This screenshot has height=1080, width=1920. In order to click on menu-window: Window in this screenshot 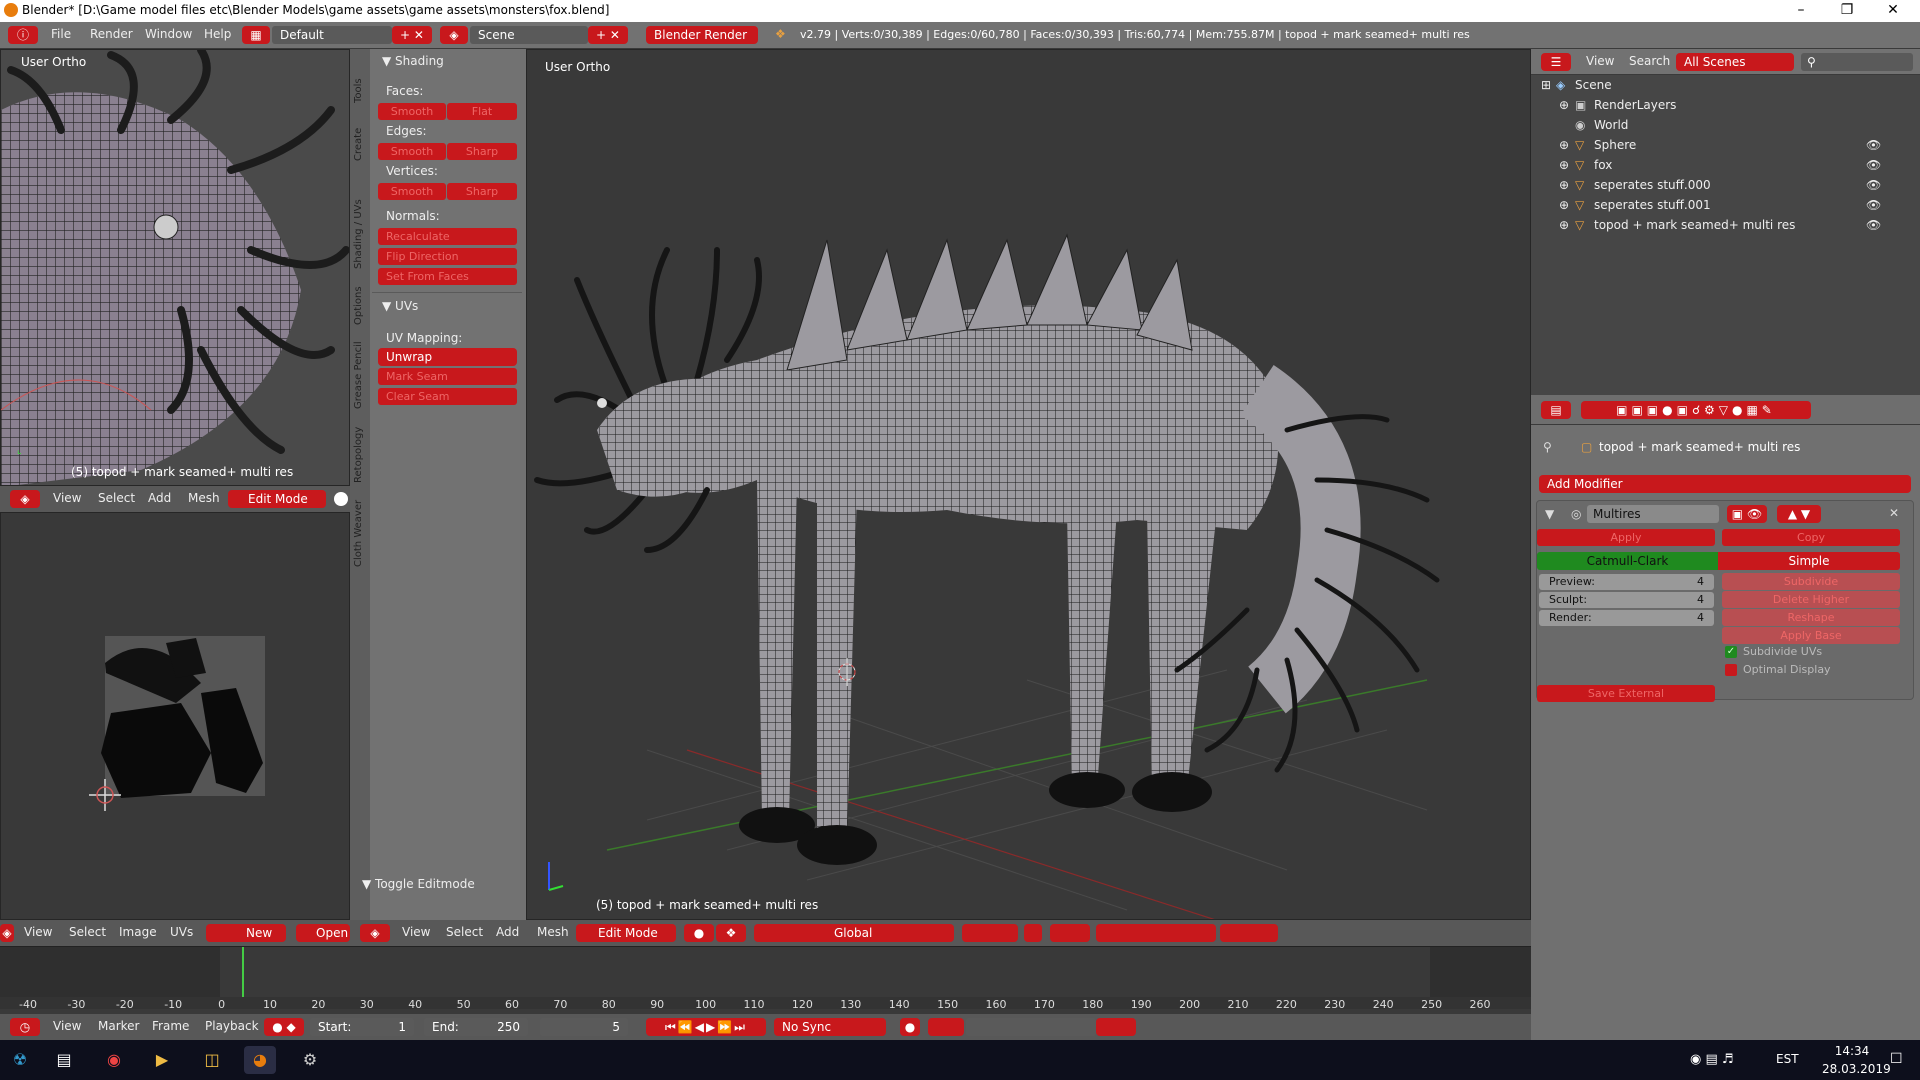, I will do `click(168, 34)`.